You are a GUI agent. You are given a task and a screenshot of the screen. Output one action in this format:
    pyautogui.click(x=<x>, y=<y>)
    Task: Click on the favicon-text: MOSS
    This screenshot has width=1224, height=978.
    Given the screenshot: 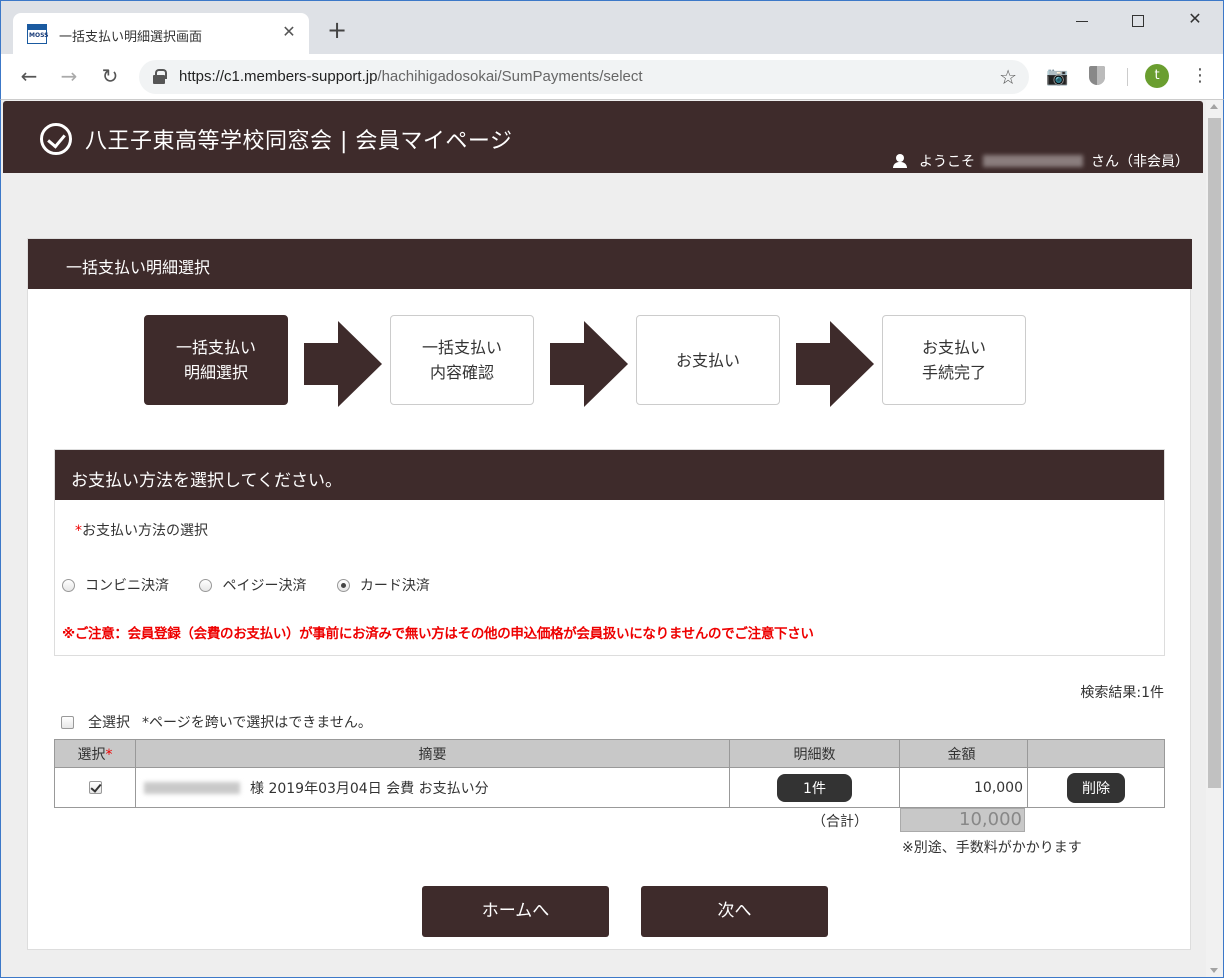 What is the action you would take?
    pyautogui.click(x=39, y=35)
    